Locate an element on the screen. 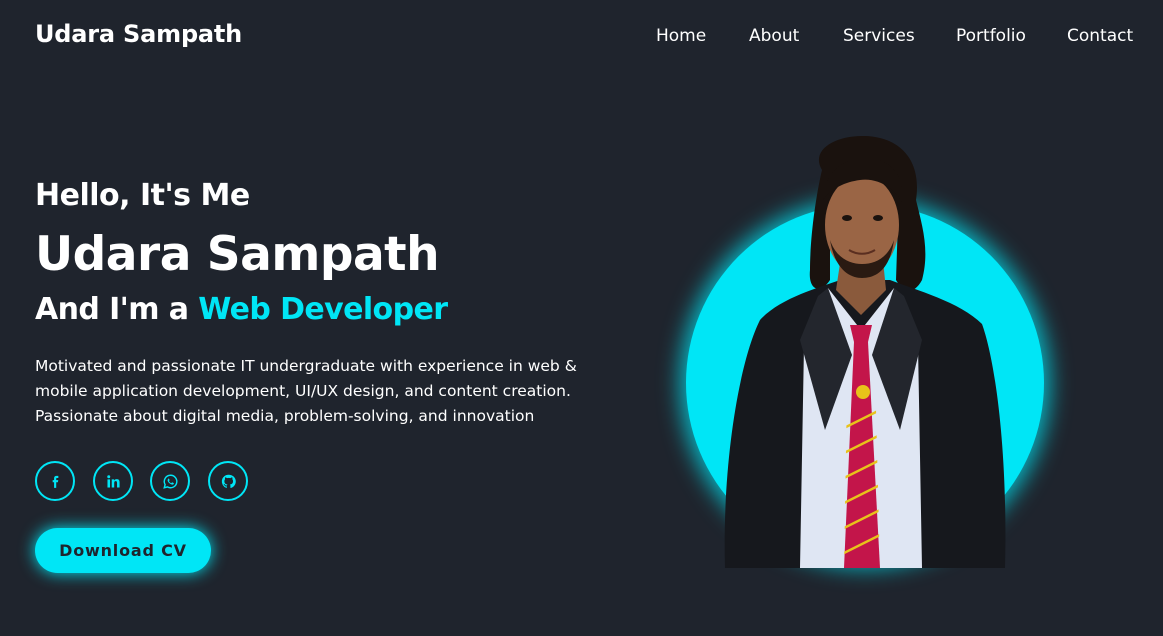 This screenshot has height=636, width=1163. facebook-link is located at coordinates (55, 481).